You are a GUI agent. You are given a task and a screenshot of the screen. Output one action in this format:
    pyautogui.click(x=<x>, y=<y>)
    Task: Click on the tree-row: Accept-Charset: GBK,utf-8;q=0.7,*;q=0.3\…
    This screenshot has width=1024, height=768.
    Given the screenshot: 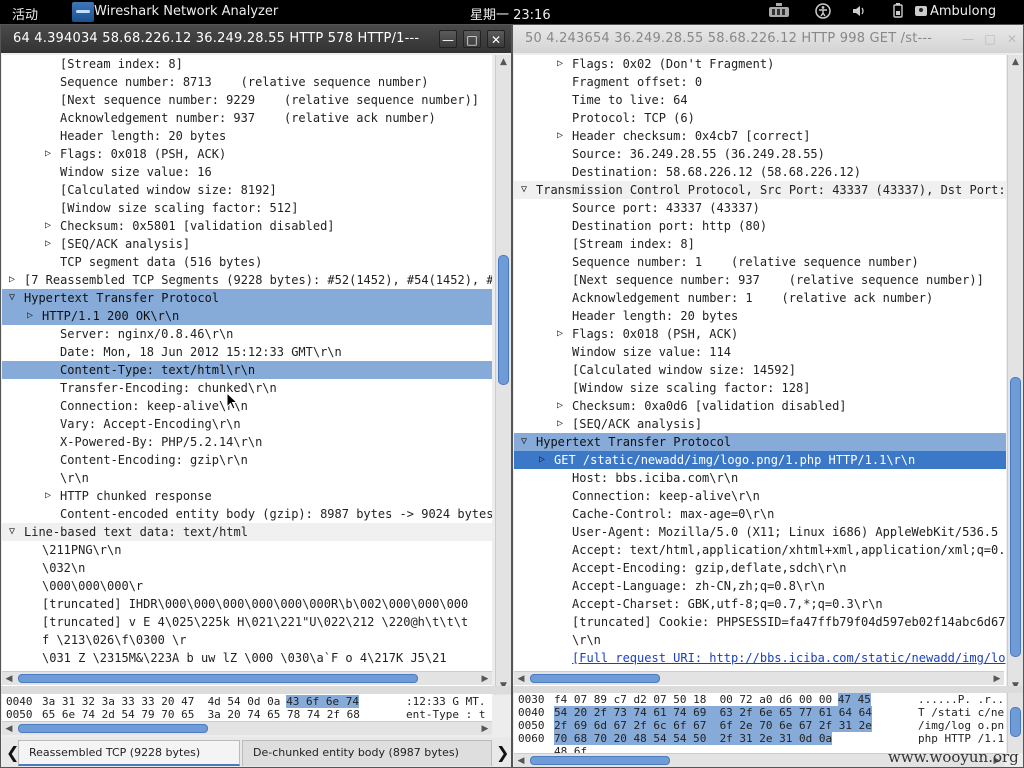 What is the action you would take?
    pyautogui.click(x=760, y=604)
    